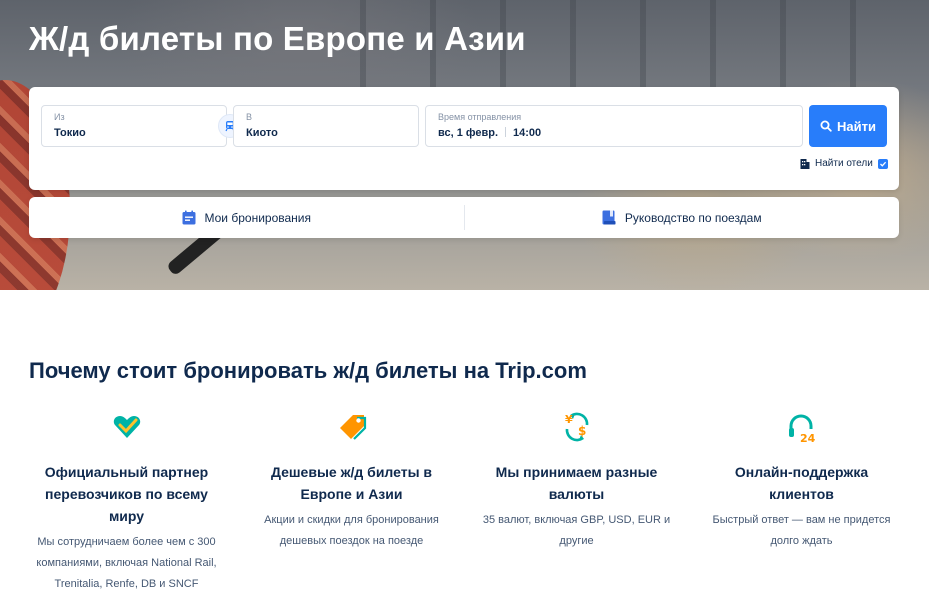 This screenshot has width=929, height=615. Describe the element at coordinates (620, 133) in the screenshot. I see `departure-value: вс, 1 февр. 14:00` at that location.